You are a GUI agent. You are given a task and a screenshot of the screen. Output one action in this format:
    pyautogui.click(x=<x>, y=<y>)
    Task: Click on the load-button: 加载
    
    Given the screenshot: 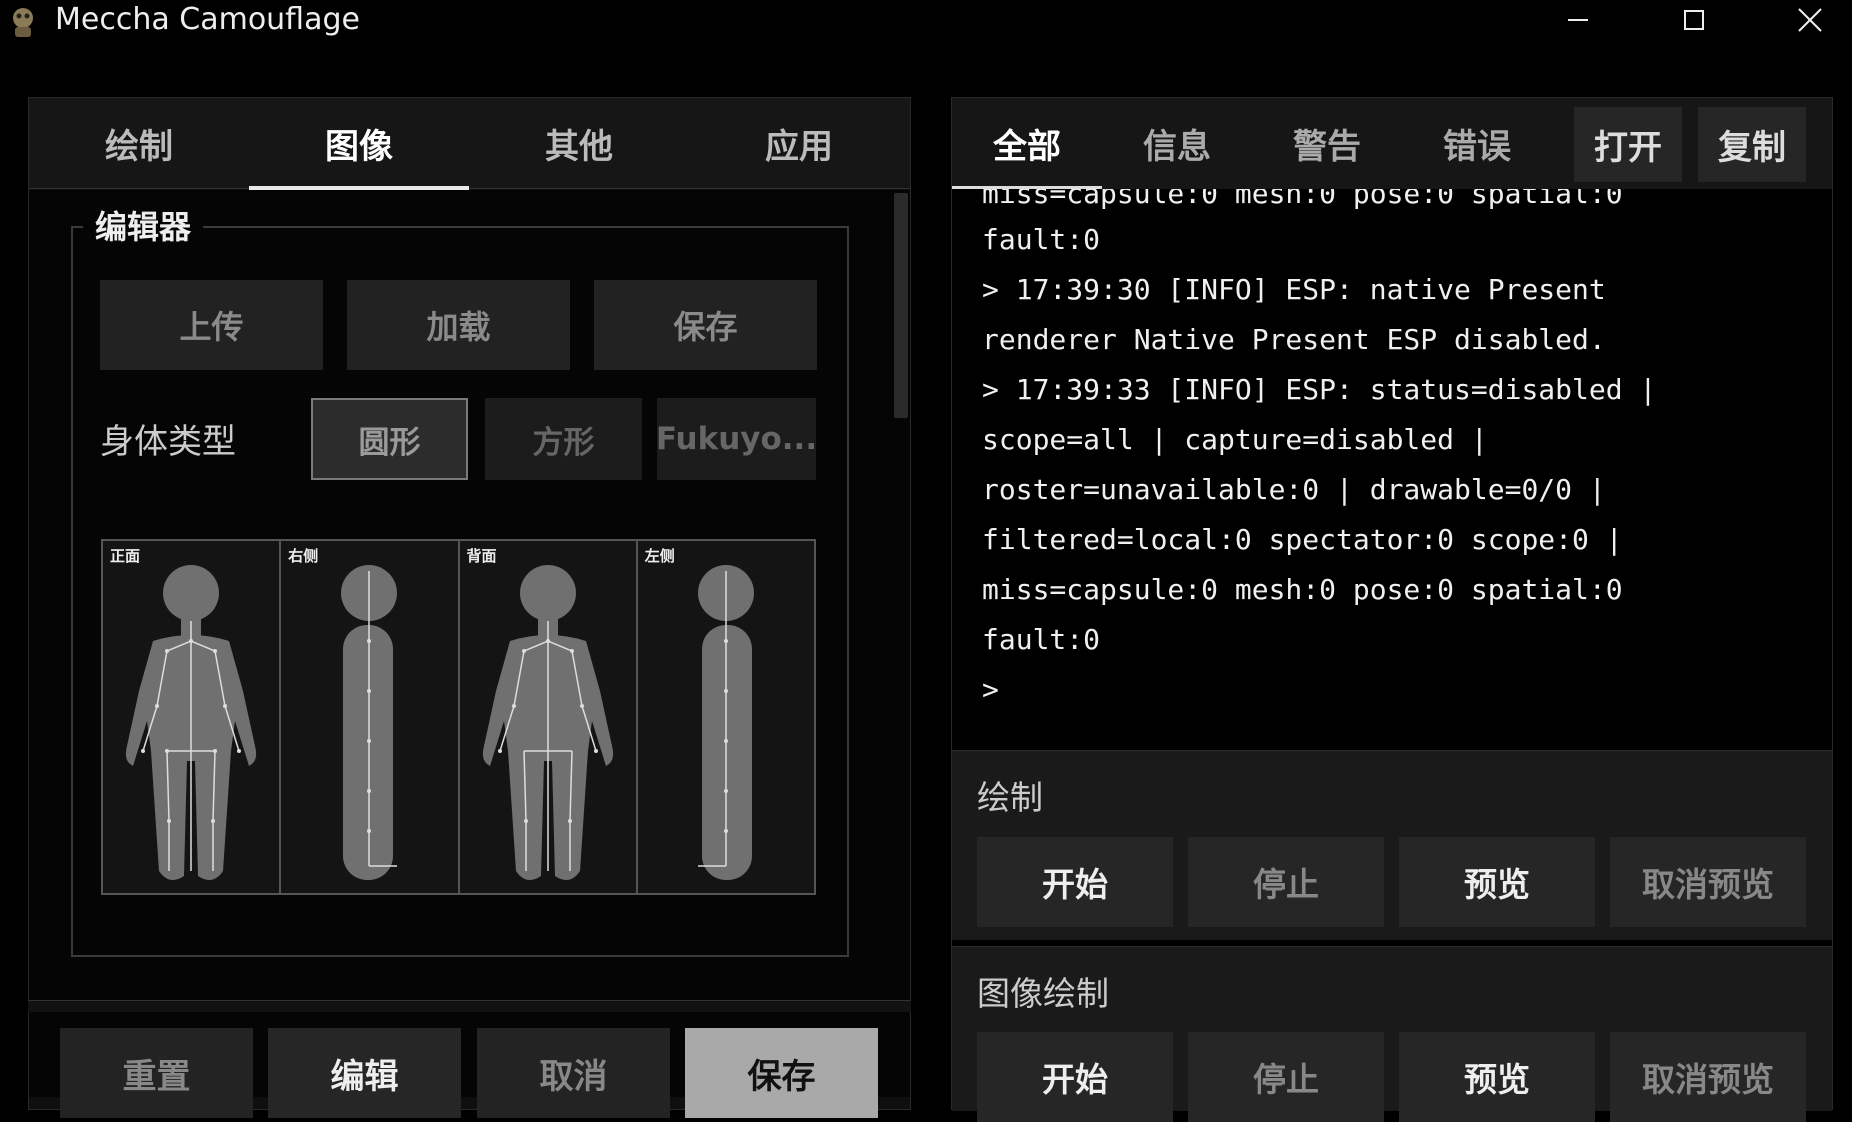 What is the action you would take?
    pyautogui.click(x=458, y=325)
    